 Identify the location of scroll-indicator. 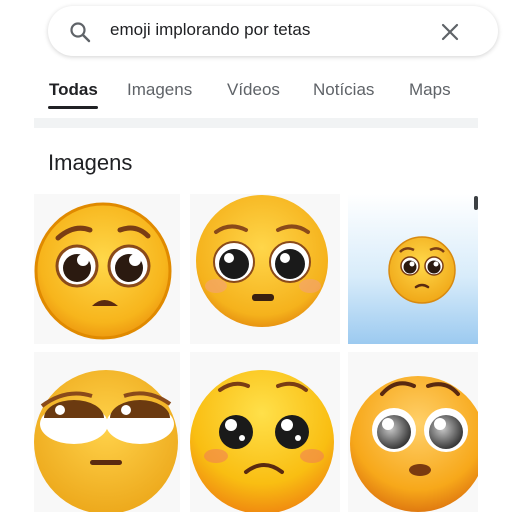
(476, 203).